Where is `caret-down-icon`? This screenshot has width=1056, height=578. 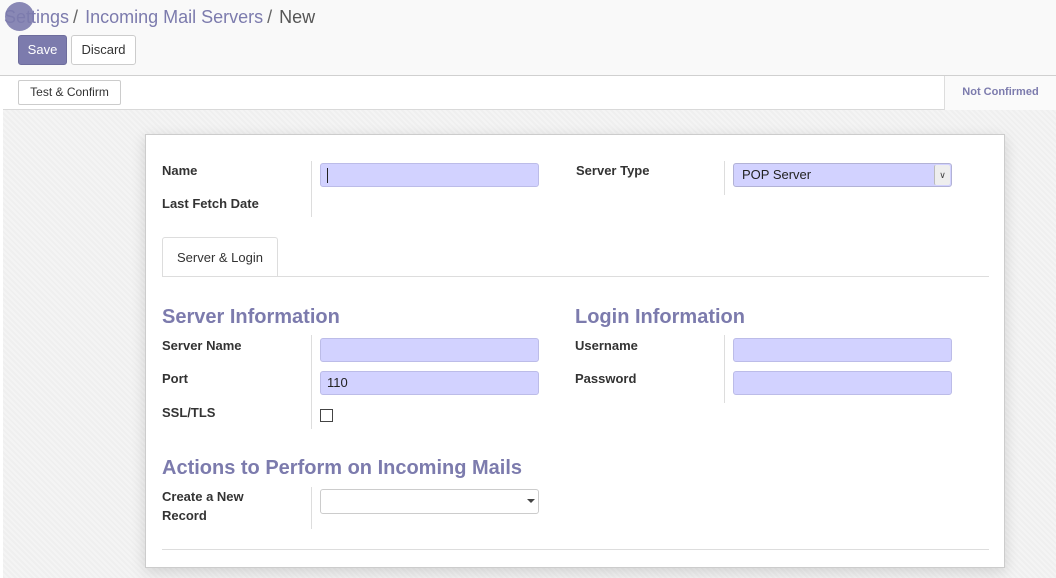 caret-down-icon is located at coordinates (531, 501).